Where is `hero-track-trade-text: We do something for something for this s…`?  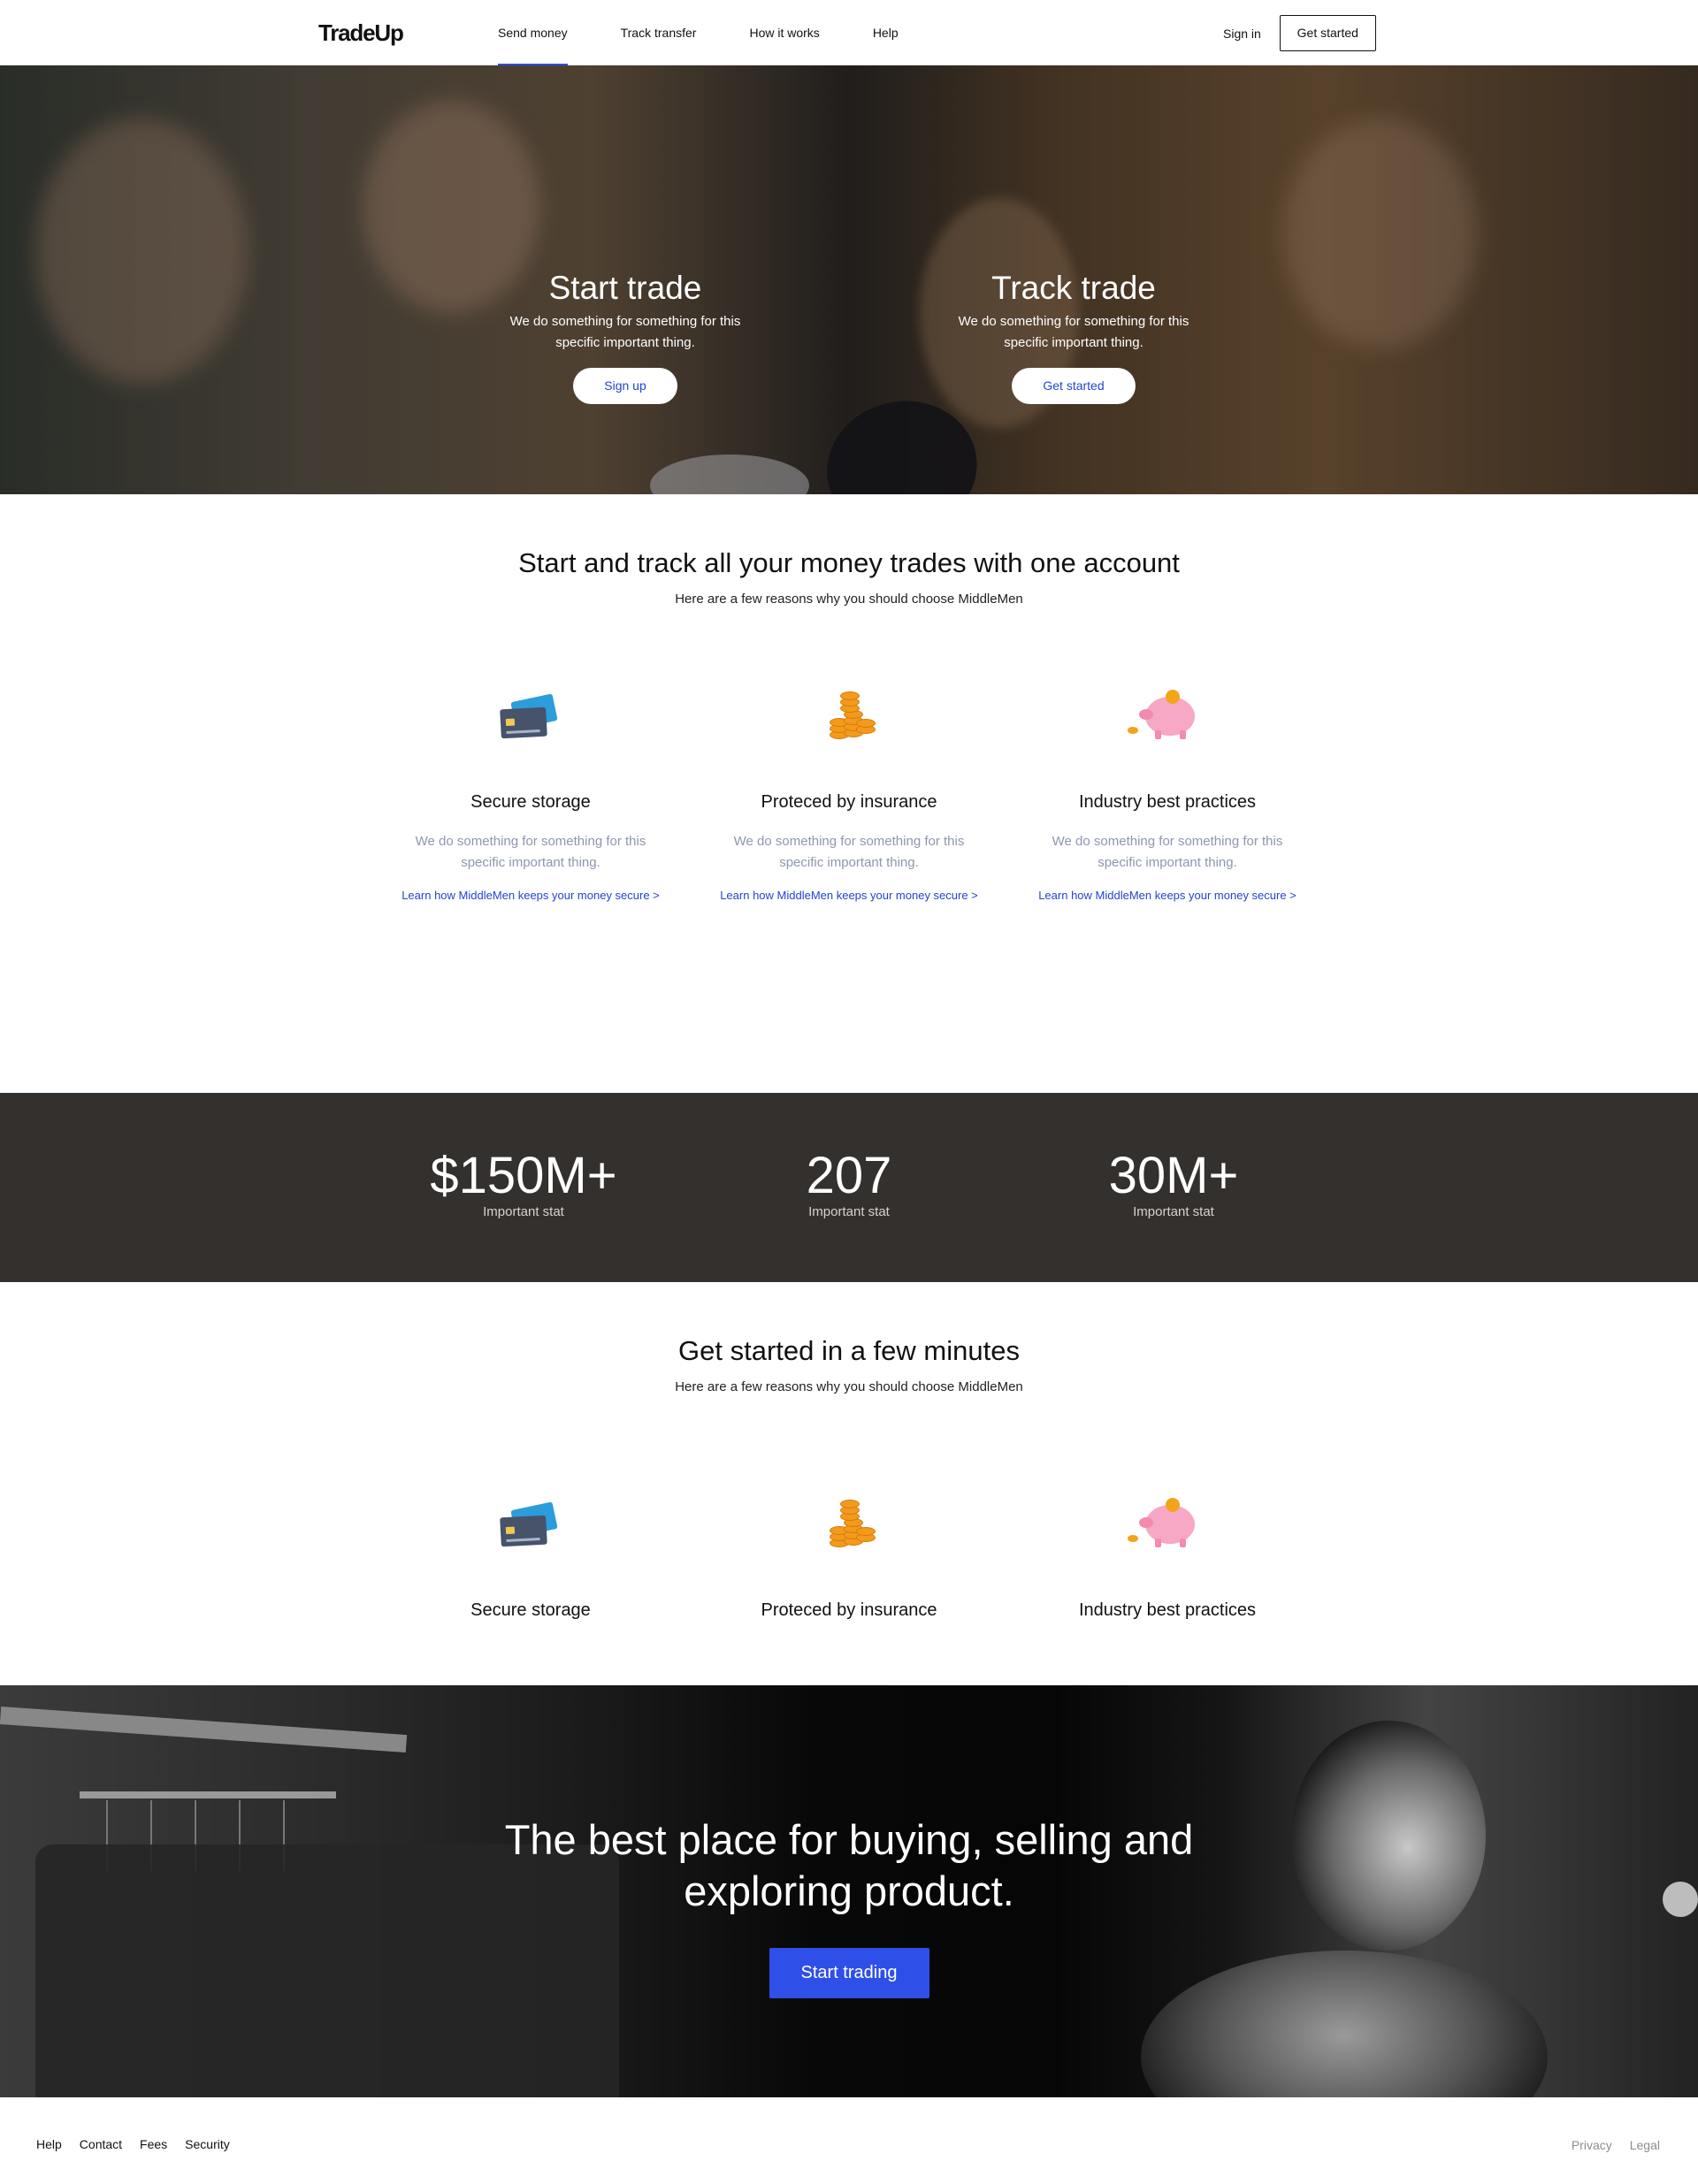
hero-track-trade-text: We do something for something for this s… is located at coordinates (1073, 332).